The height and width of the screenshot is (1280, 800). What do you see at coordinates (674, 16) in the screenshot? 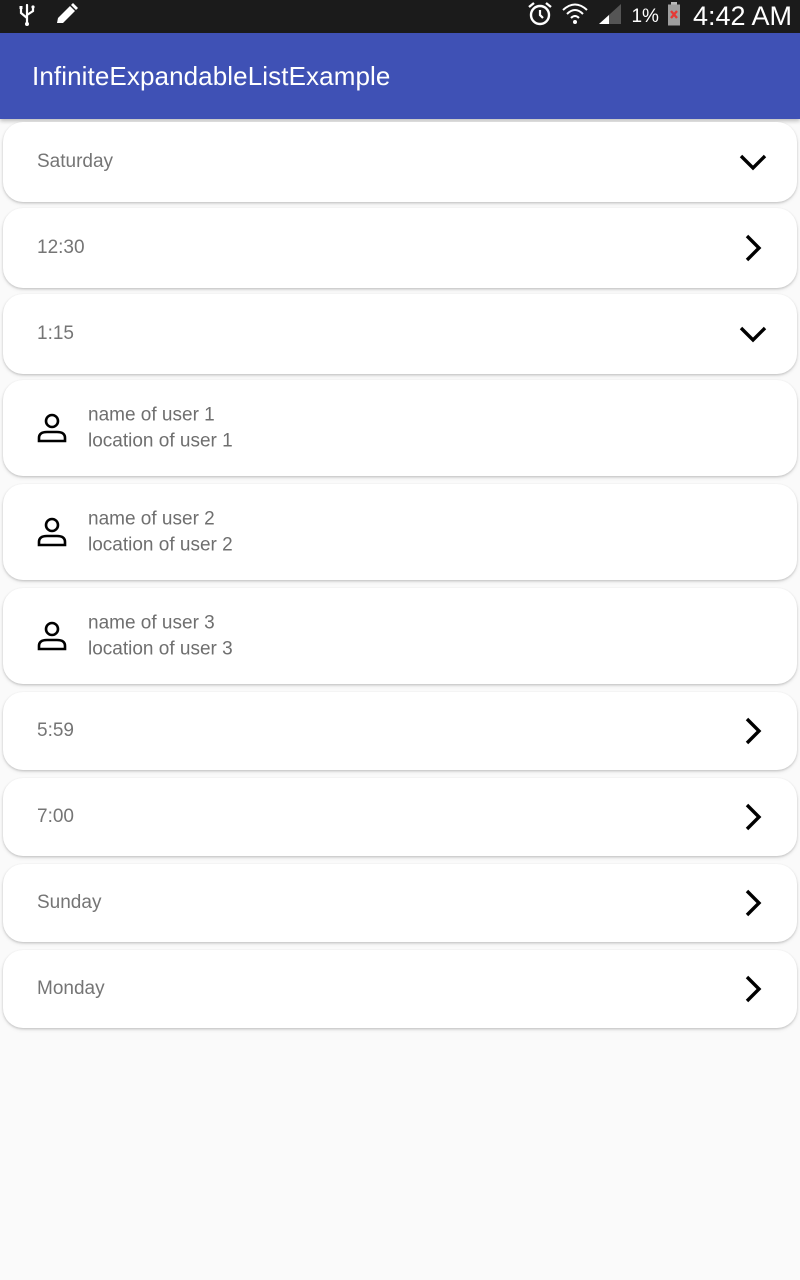
I see `battery-icon` at bounding box center [674, 16].